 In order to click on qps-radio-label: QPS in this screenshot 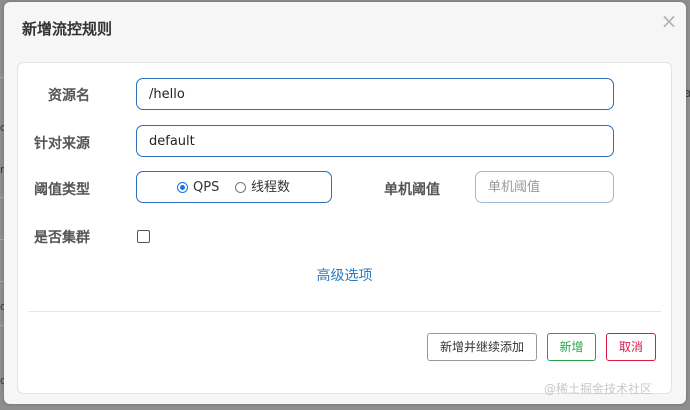, I will do `click(206, 188)`.